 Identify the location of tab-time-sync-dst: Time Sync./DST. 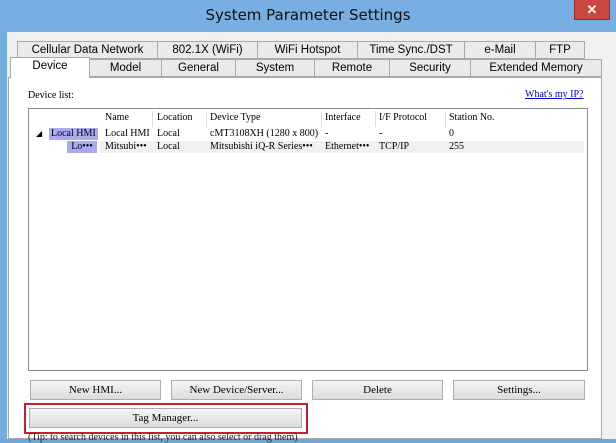
(411, 50).